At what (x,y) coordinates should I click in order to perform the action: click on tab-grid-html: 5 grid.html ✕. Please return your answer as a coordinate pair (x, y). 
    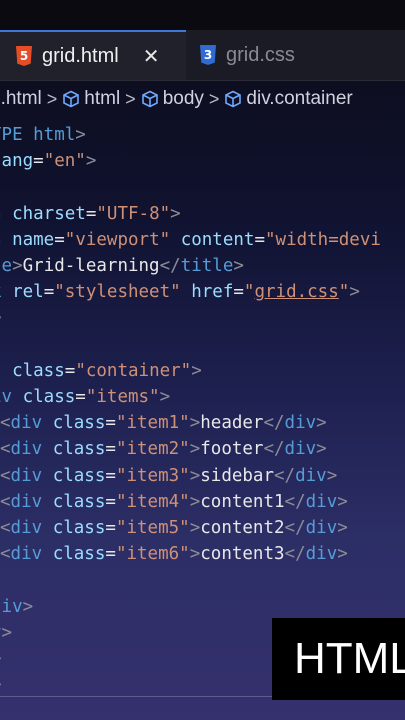
    Looking at the image, I should click on (93, 55).